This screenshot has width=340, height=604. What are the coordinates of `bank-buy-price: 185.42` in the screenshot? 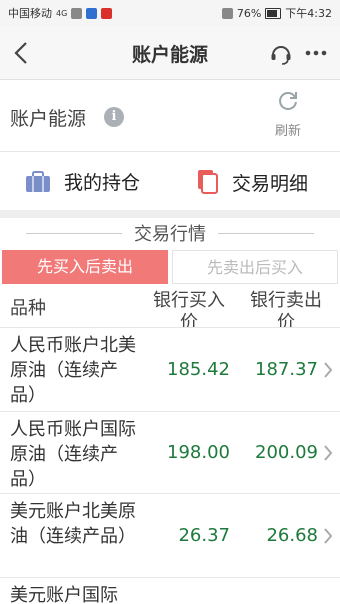 It's located at (198, 369).